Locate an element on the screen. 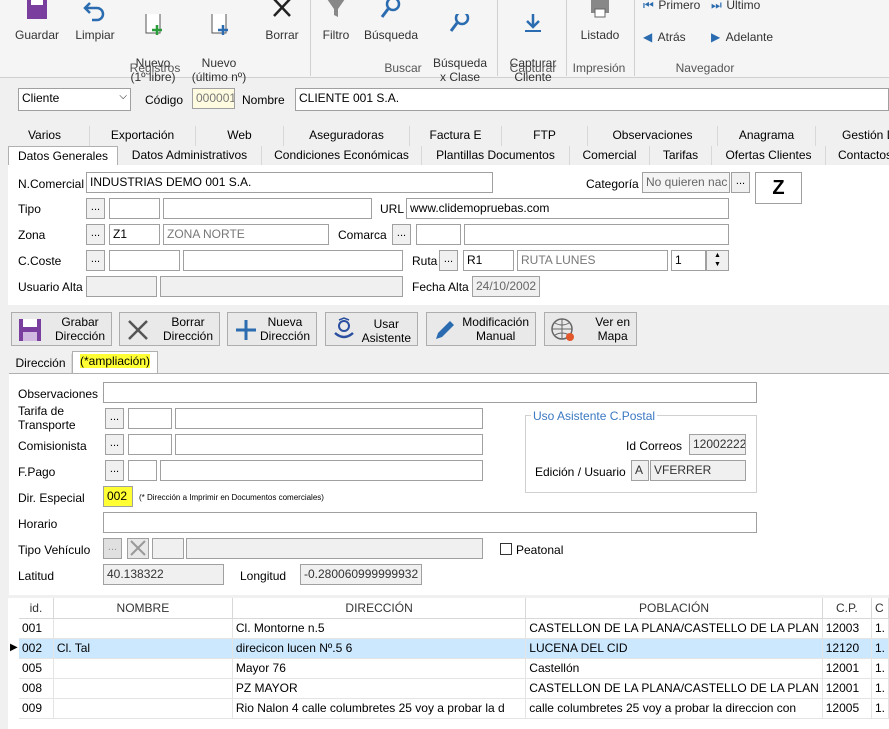 The width and height of the screenshot is (889, 729). nav-first-button: ⏮ Primero is located at coordinates (671, 6).